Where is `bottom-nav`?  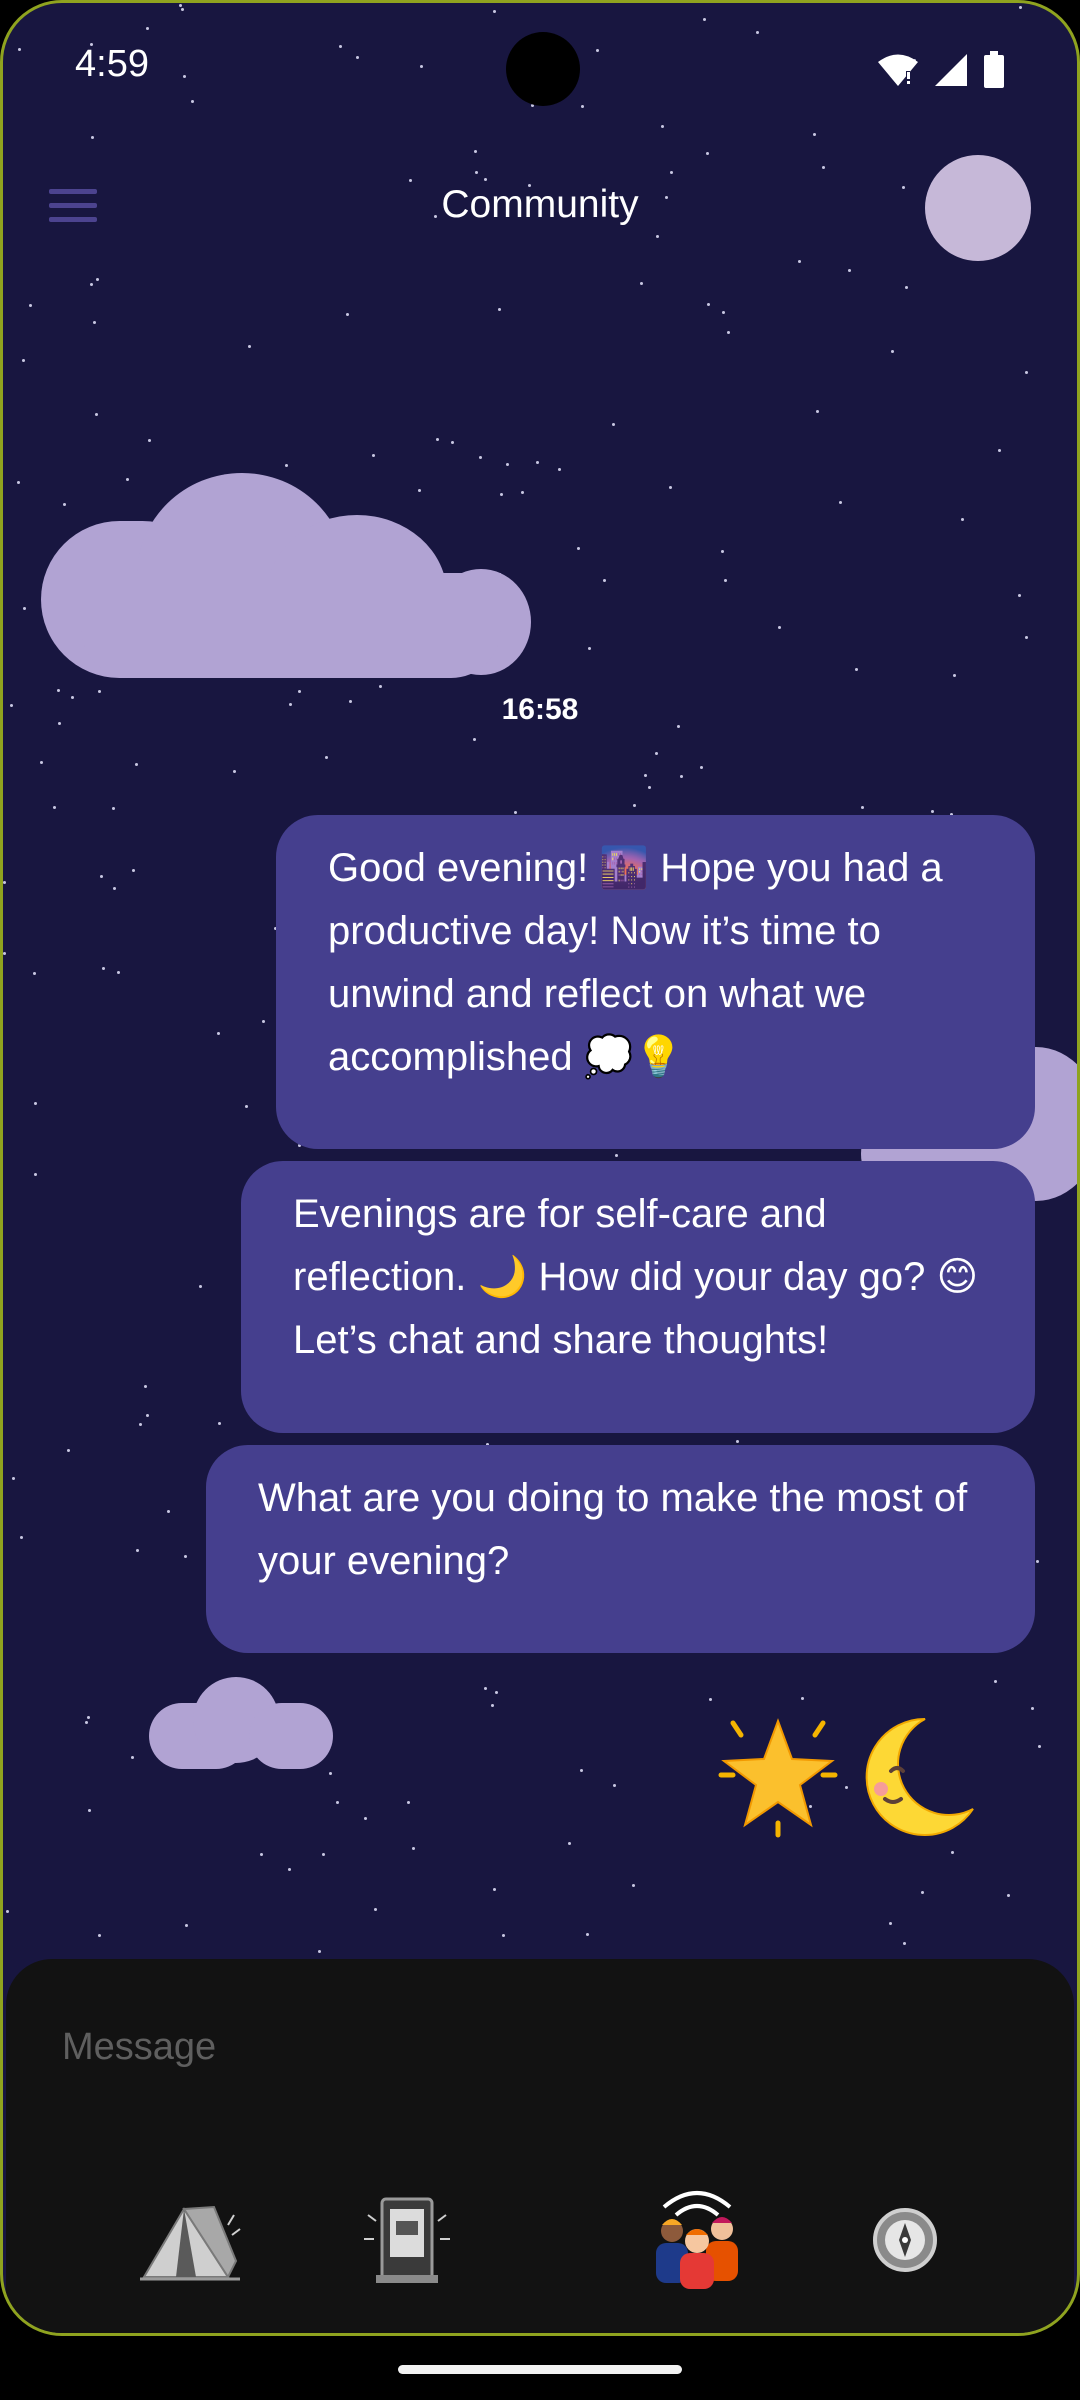 bottom-nav is located at coordinates (540, 2240).